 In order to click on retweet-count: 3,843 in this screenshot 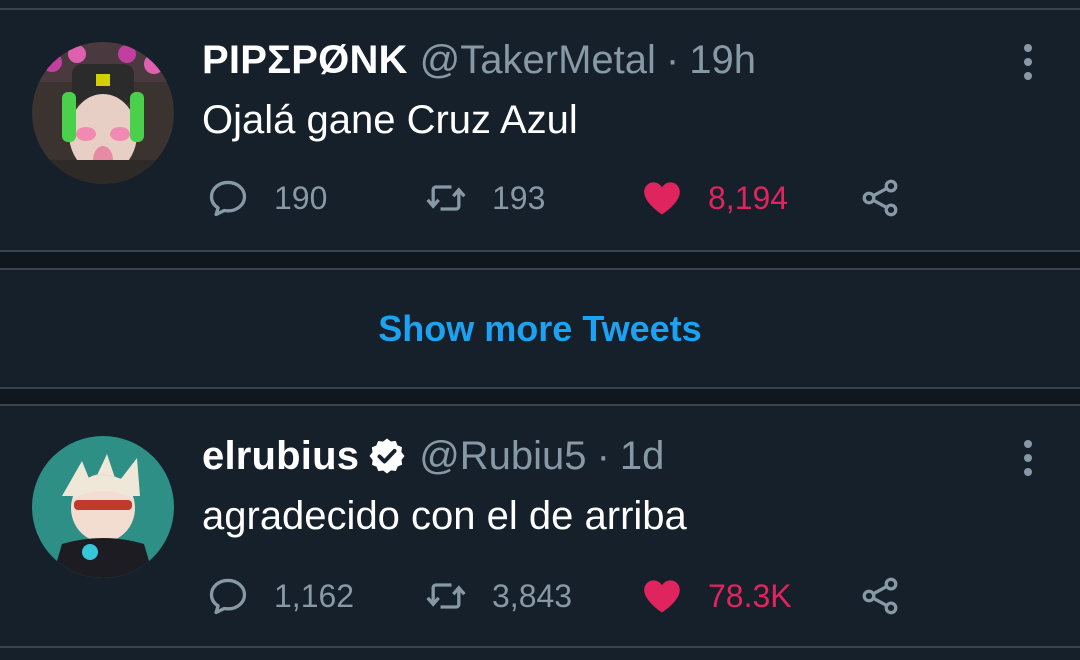, I will do `click(532, 595)`.